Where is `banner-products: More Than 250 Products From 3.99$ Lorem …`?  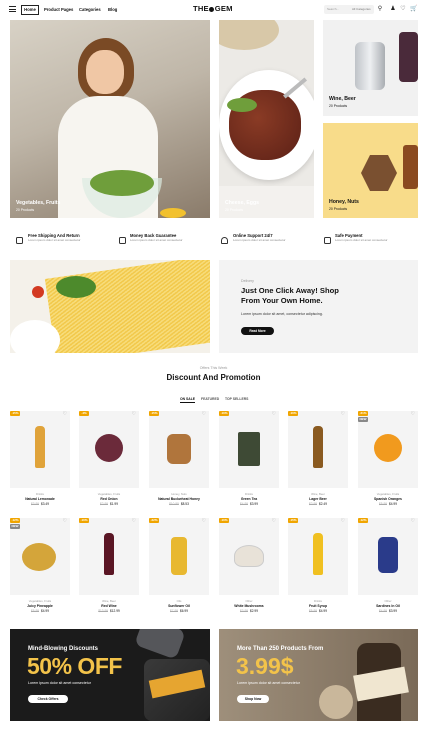 banner-products: More Than 250 Products From 3.99$ Lorem … is located at coordinates (318, 675).